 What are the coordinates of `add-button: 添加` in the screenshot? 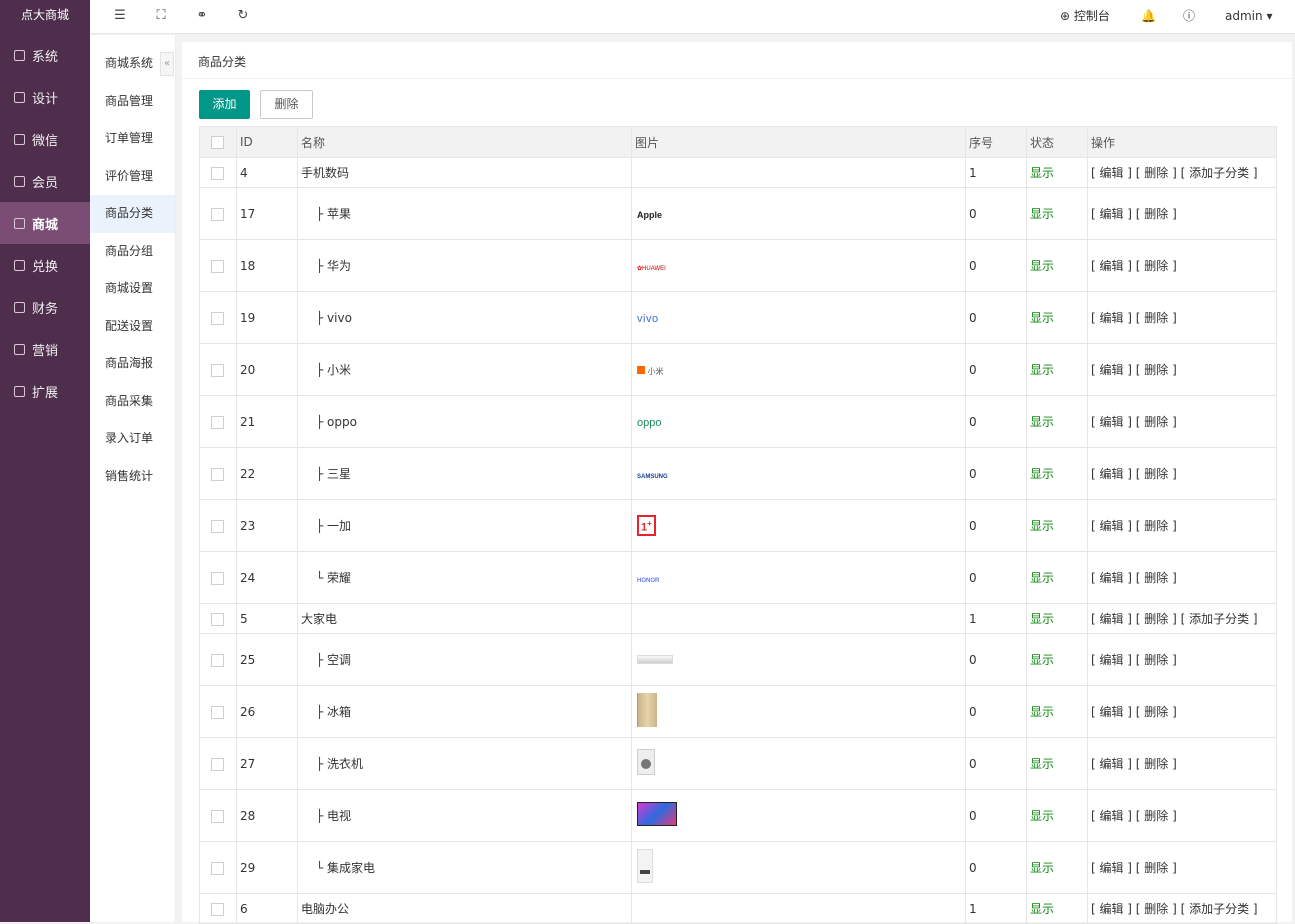 It's located at (224, 104).